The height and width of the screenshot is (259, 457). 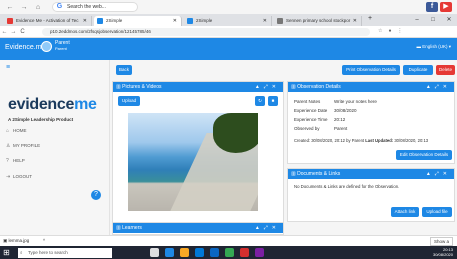 I want to click on tab-2simple: 2Simple ✕, so click(x=228, y=21).